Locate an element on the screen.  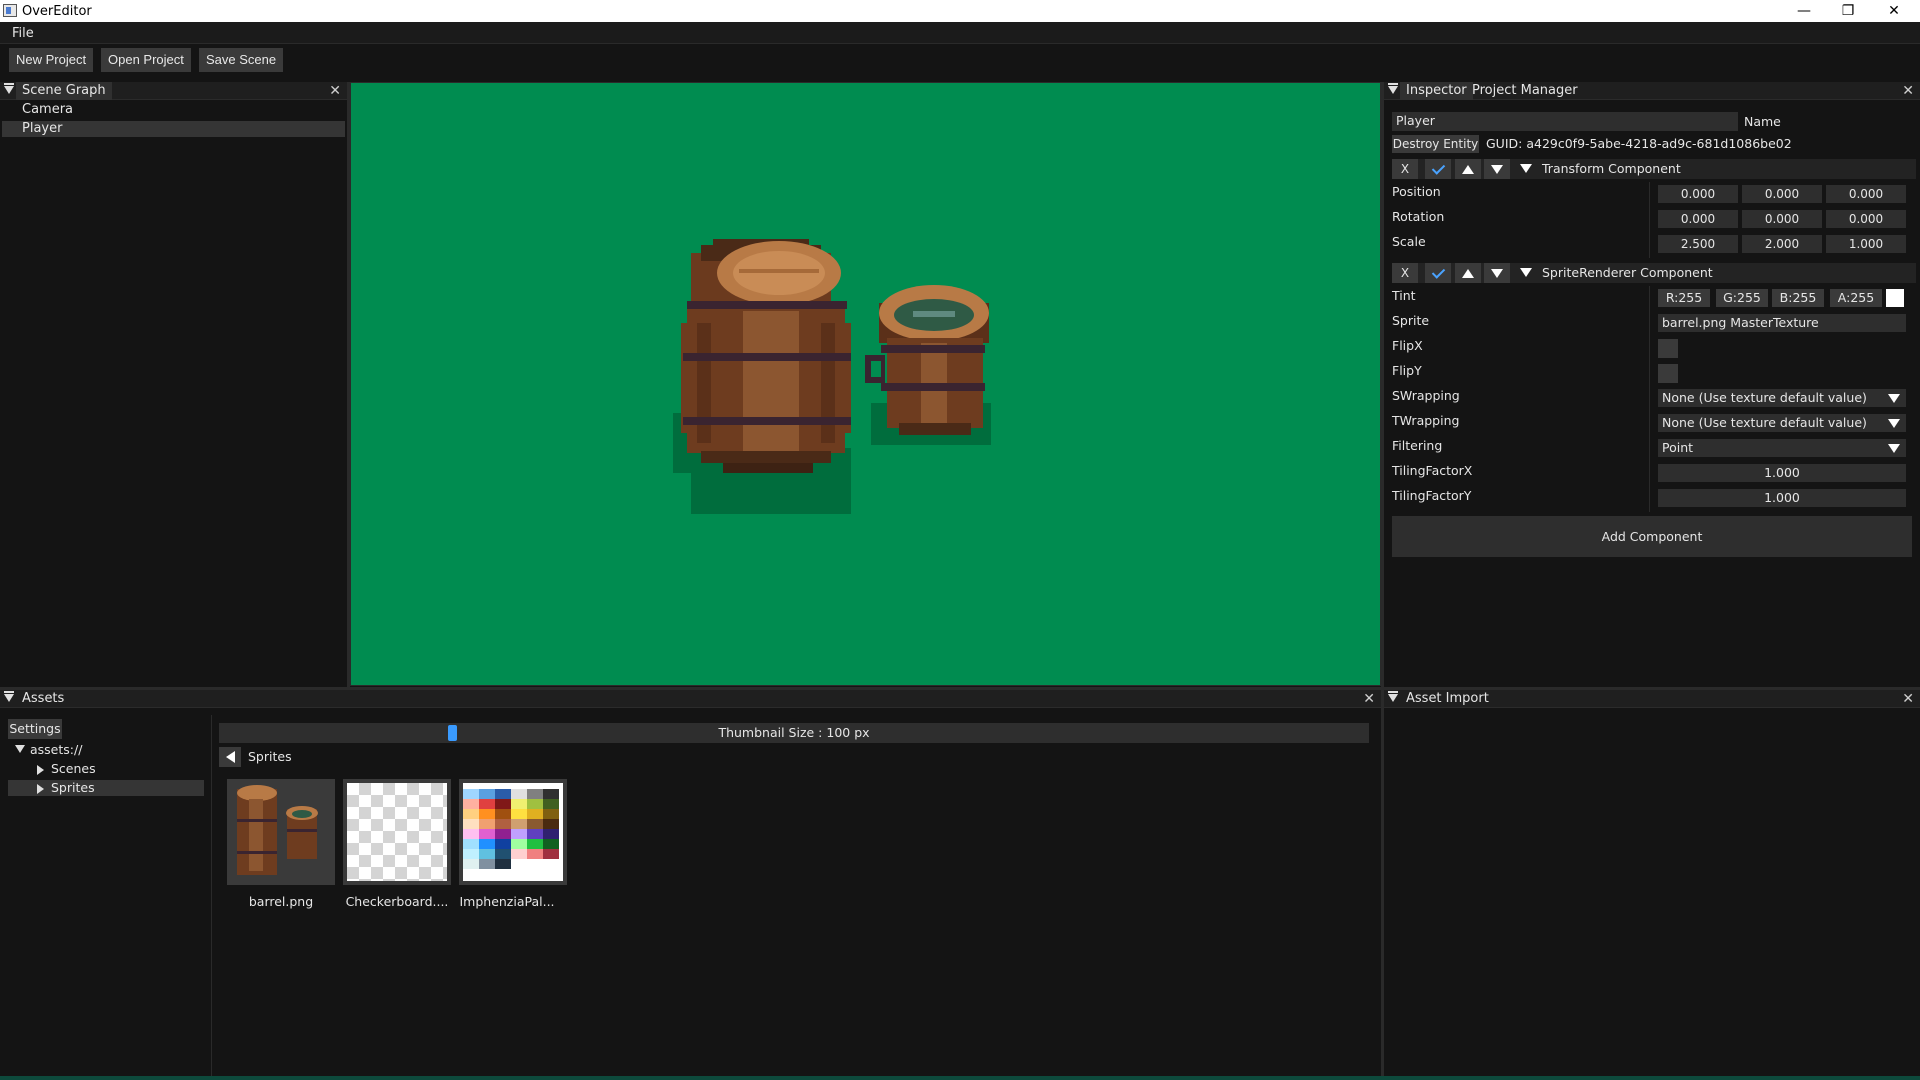
position-z-field: 0.000 is located at coordinates (1866, 194).